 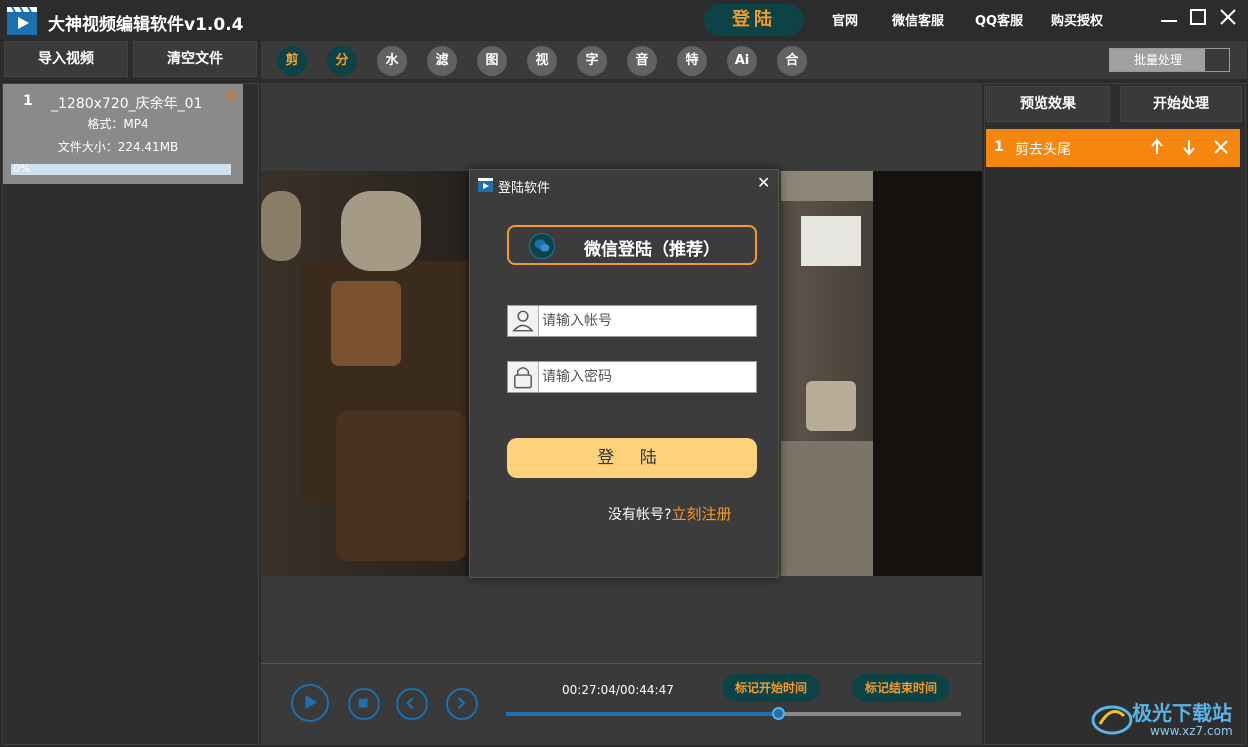 I want to click on account-input, so click(x=647, y=321).